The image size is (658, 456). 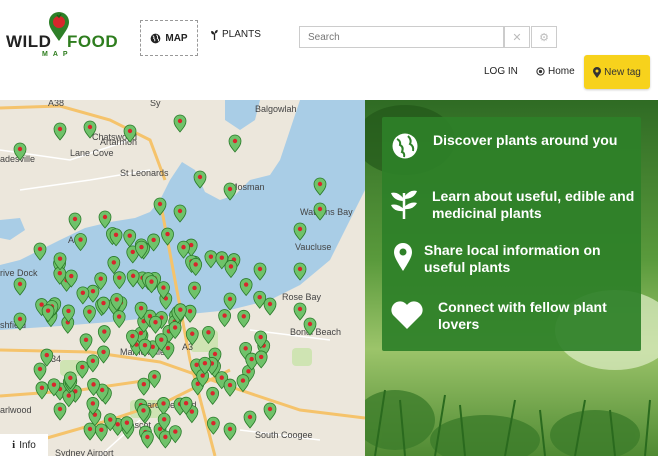 I want to click on close-icon: ✕, so click(x=517, y=37).